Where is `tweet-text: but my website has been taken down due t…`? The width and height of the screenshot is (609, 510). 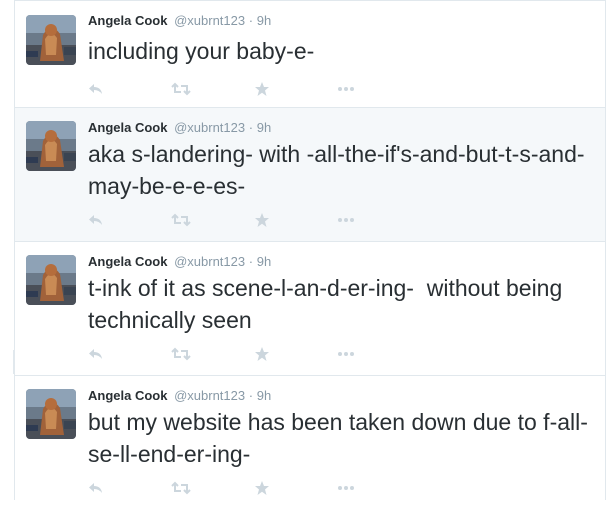
tweet-text: but my website has been taken down due t… is located at coordinates (338, 438).